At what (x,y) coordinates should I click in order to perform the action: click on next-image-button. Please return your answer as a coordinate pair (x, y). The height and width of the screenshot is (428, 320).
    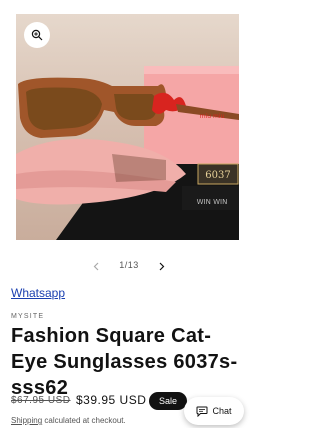
    Looking at the image, I should click on (162, 266).